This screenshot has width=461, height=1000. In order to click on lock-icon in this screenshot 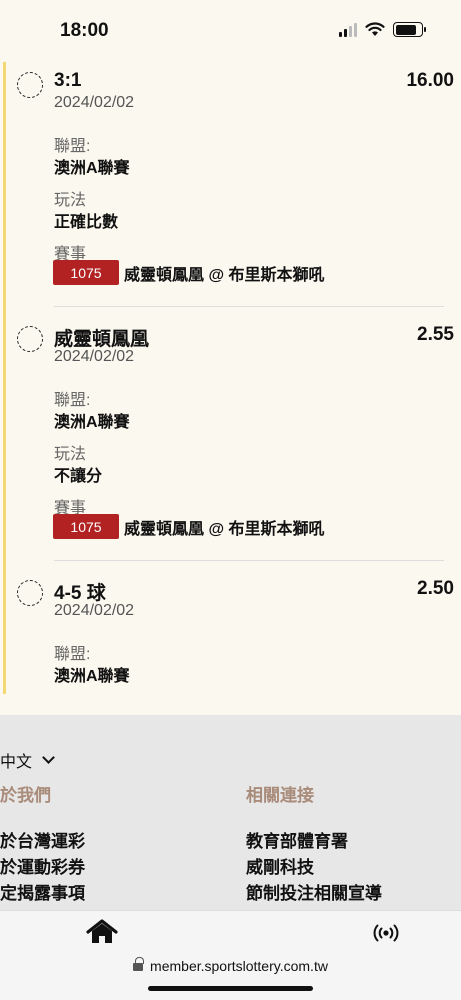, I will do `click(138, 964)`.